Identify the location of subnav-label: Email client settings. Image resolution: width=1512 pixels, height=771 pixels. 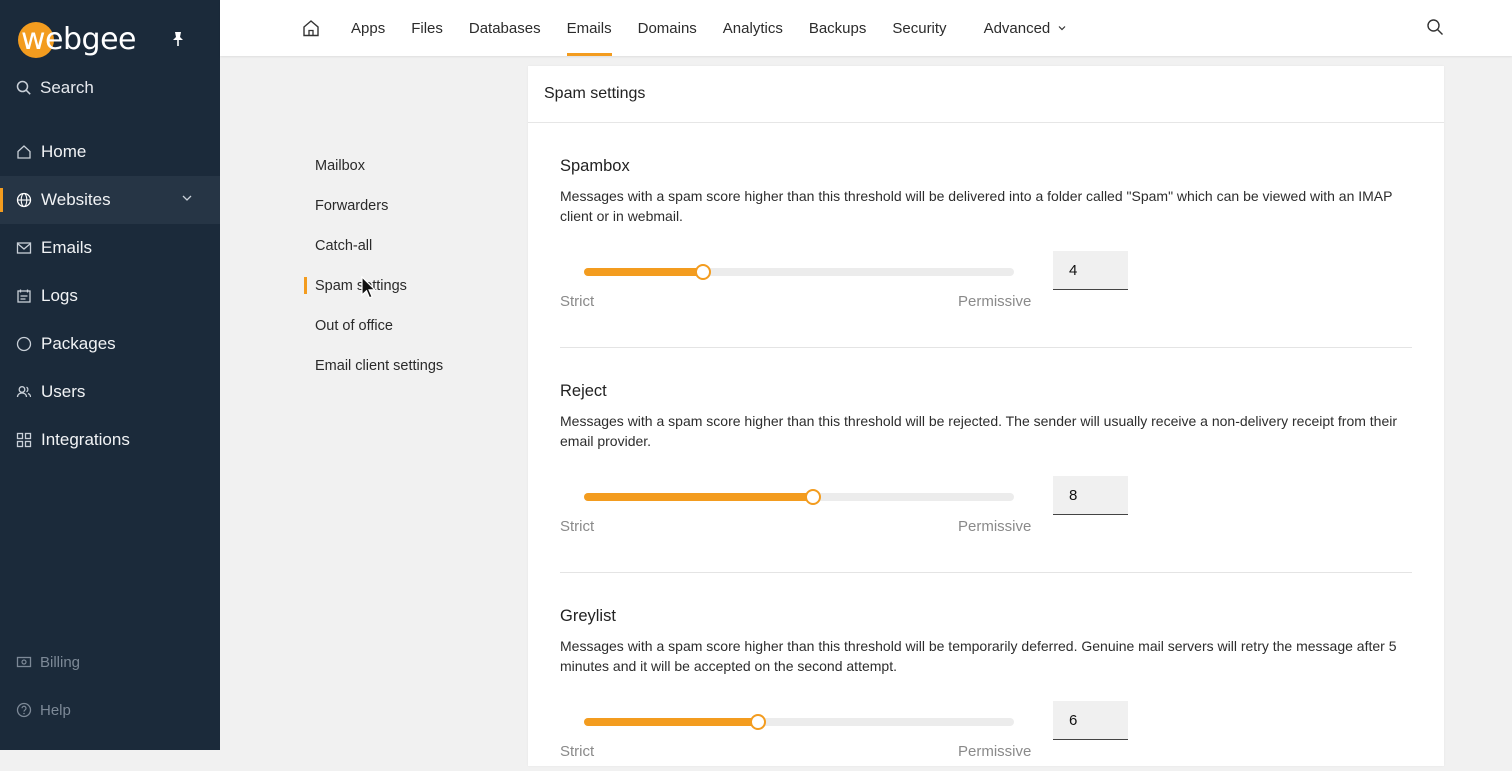
(379, 366).